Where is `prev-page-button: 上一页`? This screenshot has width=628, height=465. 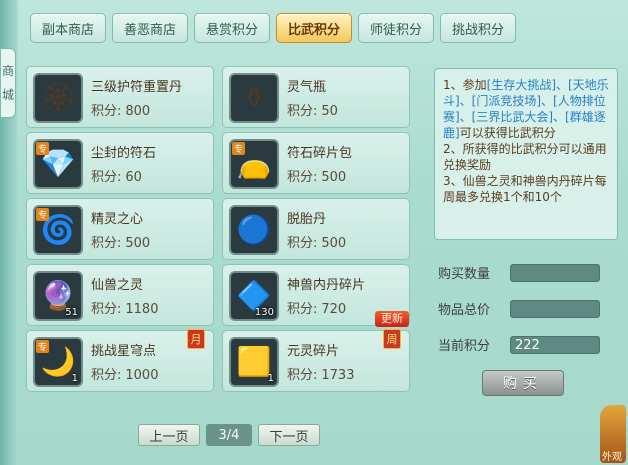 prev-page-button: 上一页 is located at coordinates (169, 435).